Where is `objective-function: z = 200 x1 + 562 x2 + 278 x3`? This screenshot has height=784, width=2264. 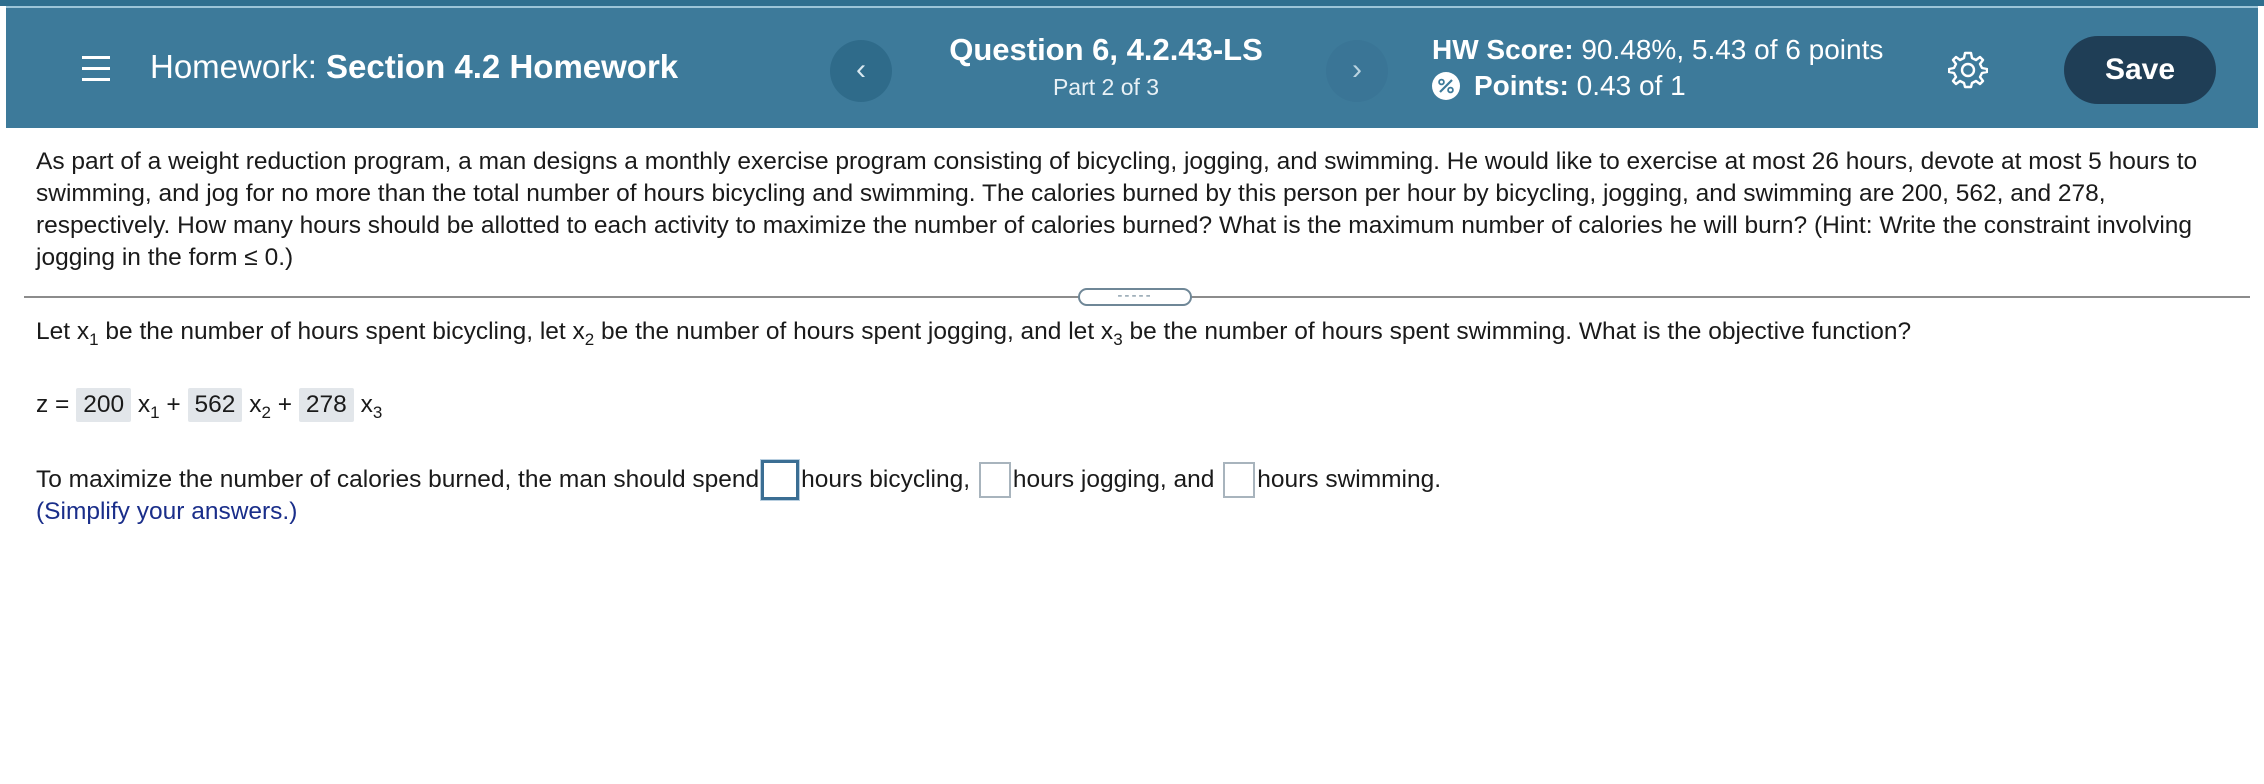
objective-function: z = 200 x1 + 562 x2 + 278 x3 is located at coordinates (209, 405).